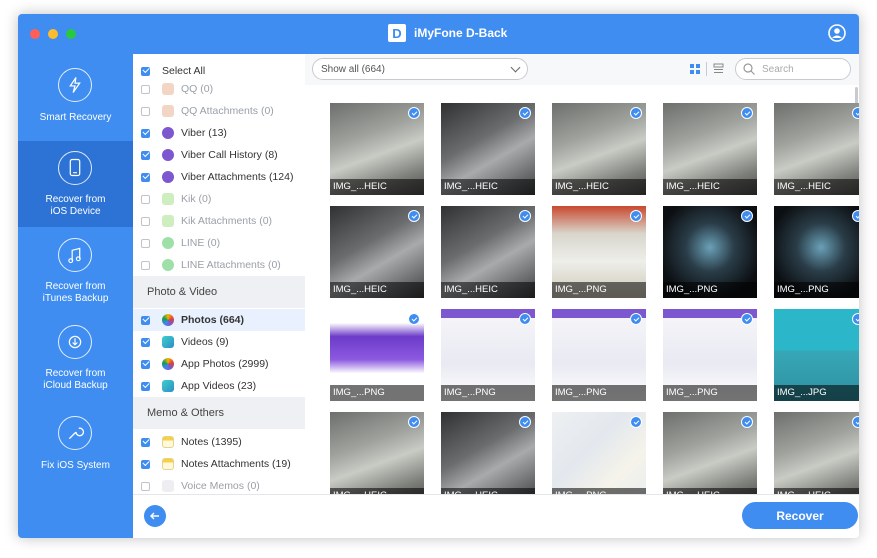  I want to click on category-row: Notes Attachments (19), so click(219, 464).